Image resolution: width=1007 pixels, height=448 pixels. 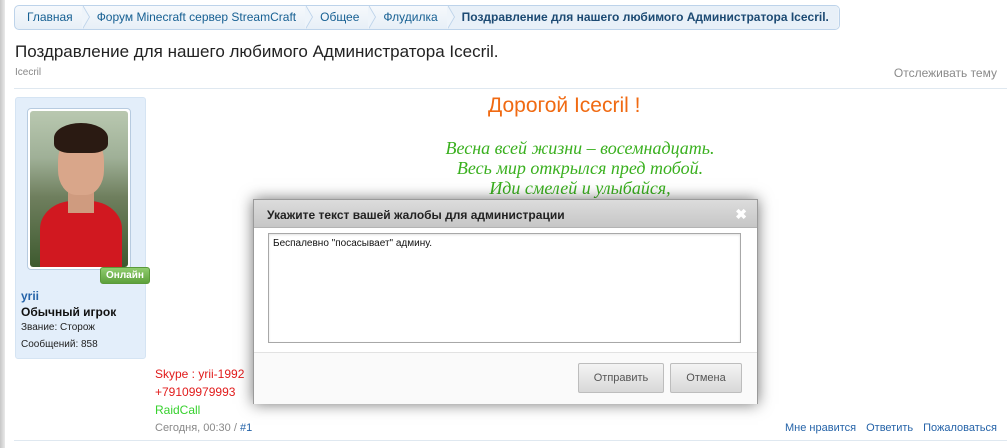 What do you see at coordinates (621, 378) in the screenshot?
I see `send-button: Отправить` at bounding box center [621, 378].